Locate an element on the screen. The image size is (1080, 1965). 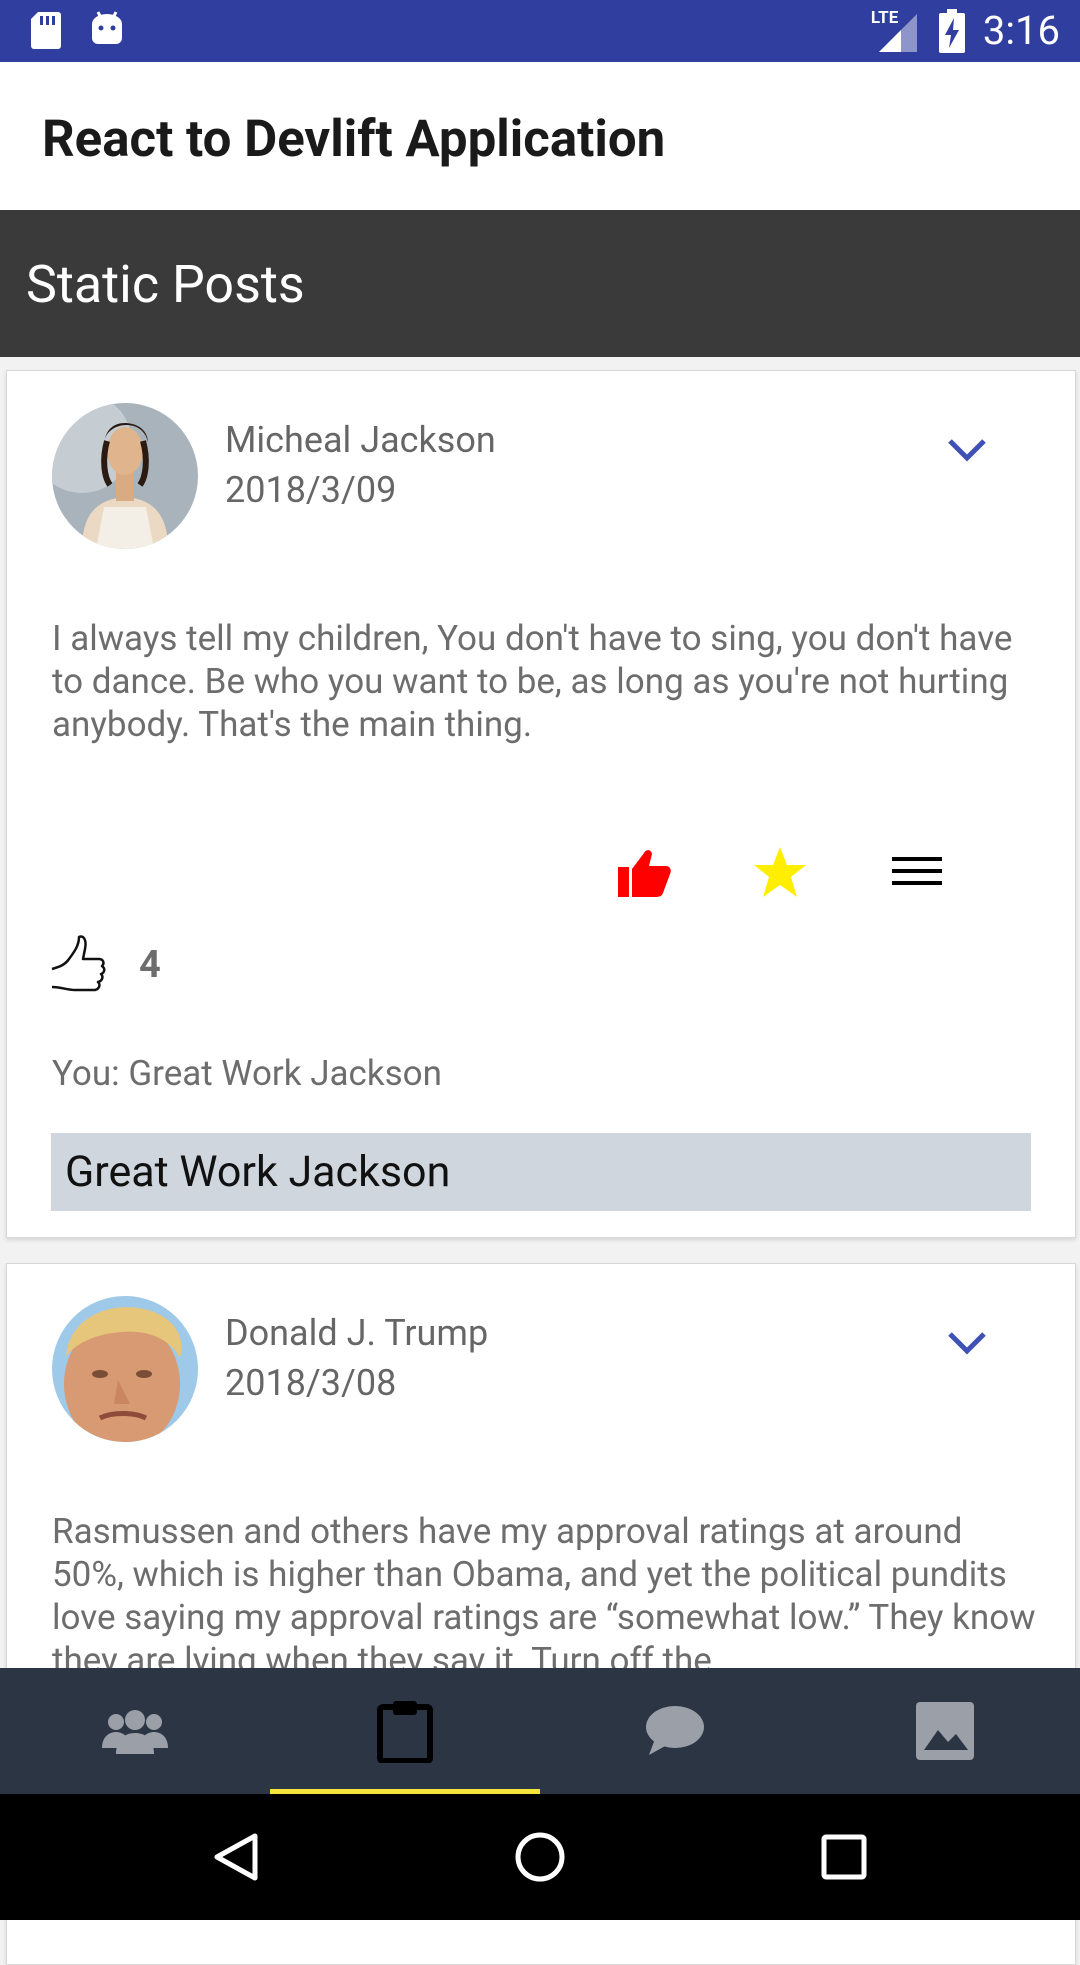
tab-chat is located at coordinates (675, 1731).